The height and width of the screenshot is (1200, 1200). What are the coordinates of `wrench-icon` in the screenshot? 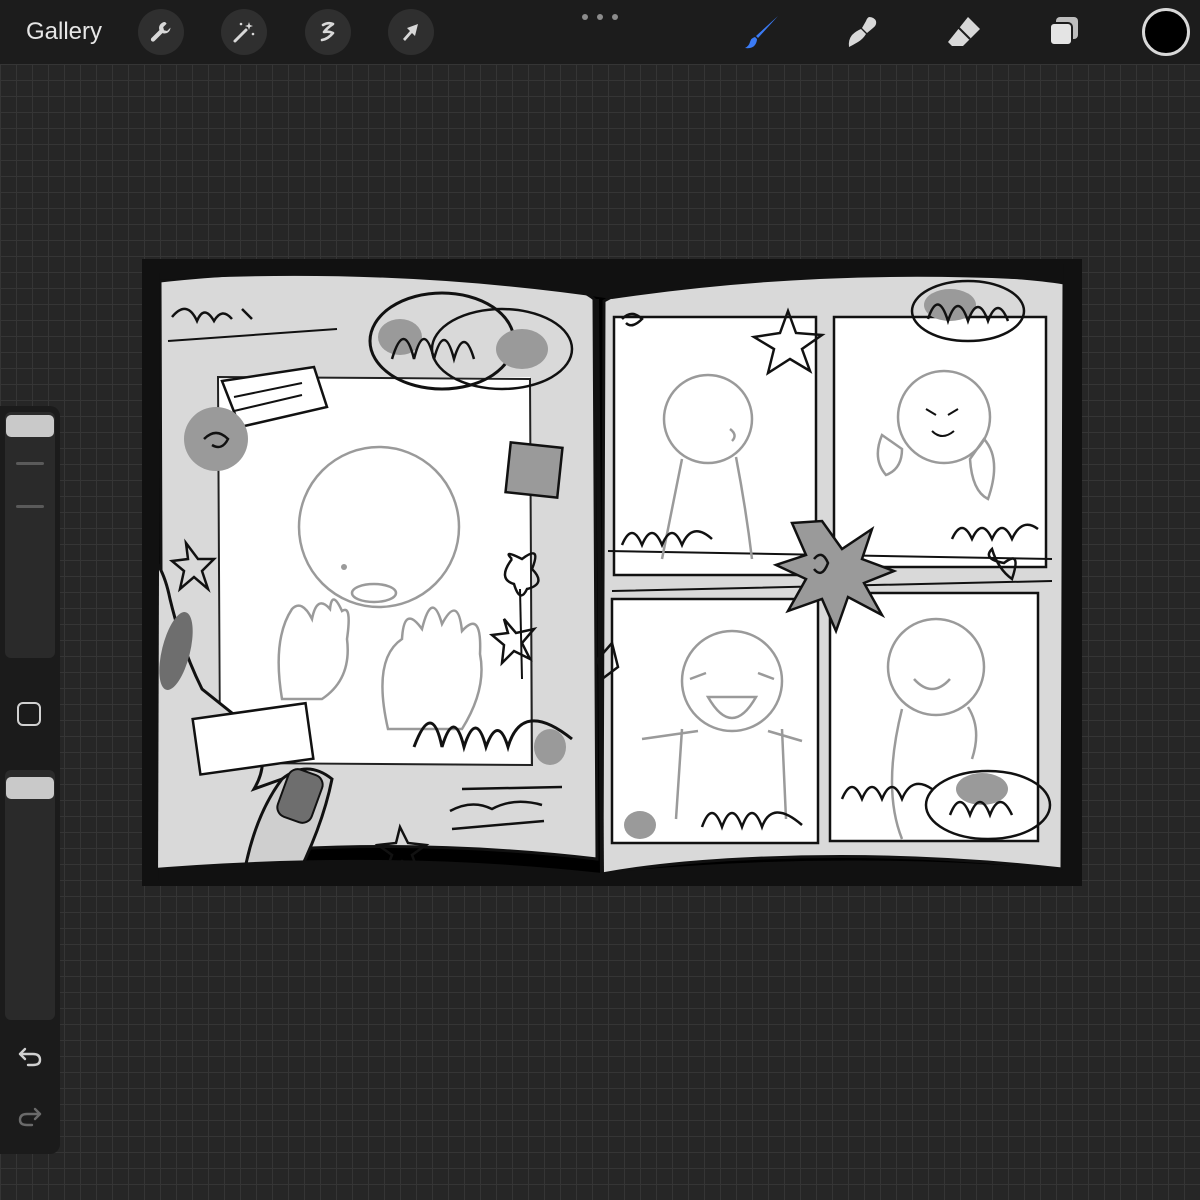 It's located at (160, 32).